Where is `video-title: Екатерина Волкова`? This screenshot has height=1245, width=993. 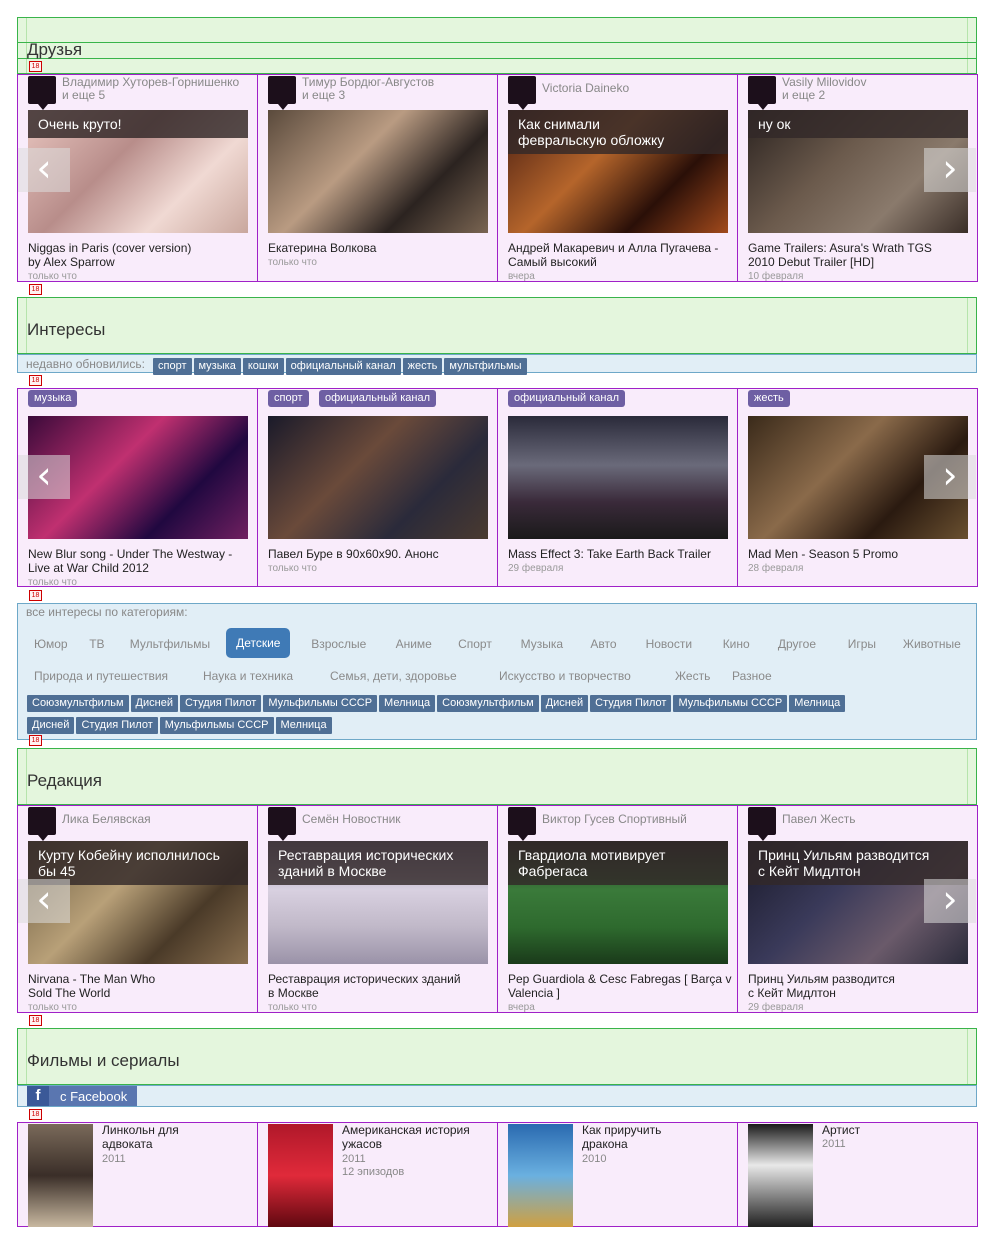
video-title: Екатерина Волкова is located at coordinates (380, 248).